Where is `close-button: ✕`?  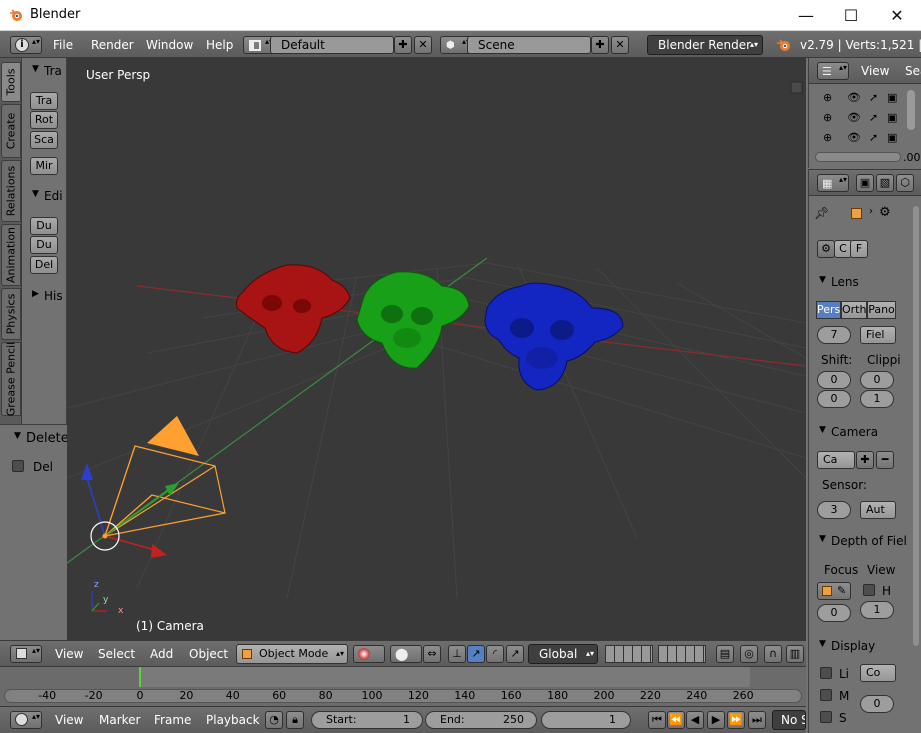
close-button: ✕ is located at coordinates (897, 15).